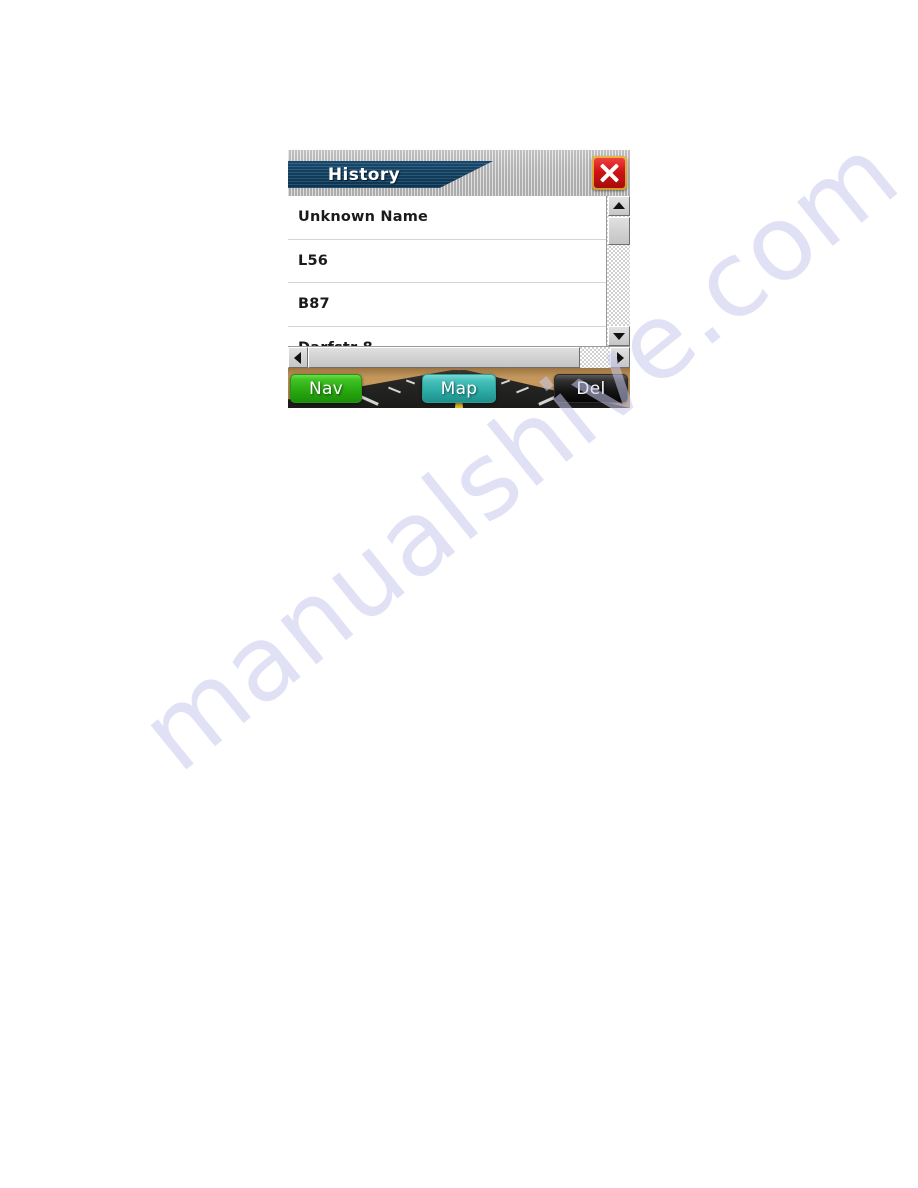 This screenshot has height=1188, width=918. I want to click on close-x-icon, so click(609, 173).